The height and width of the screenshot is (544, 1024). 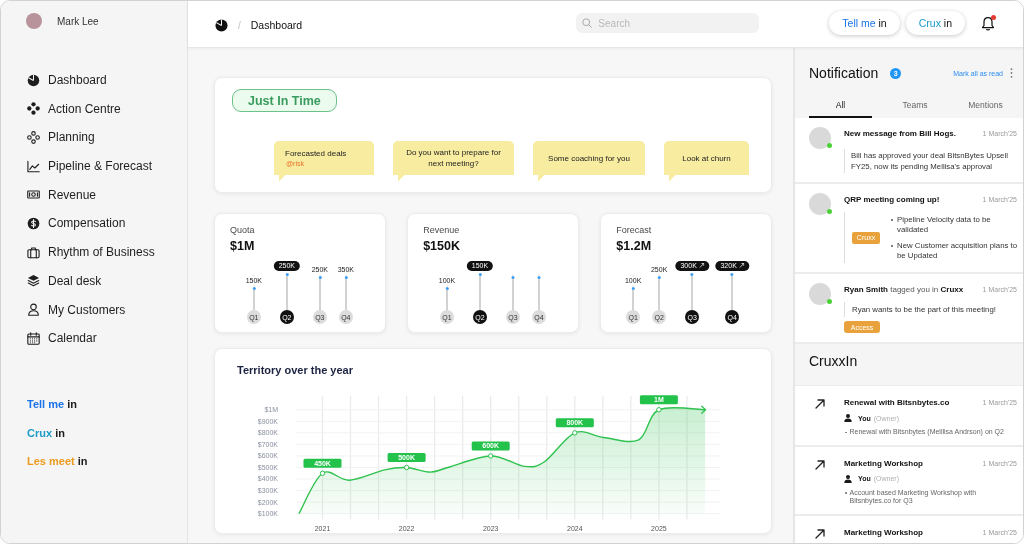 I want to click on panel-title: Notification, so click(x=844, y=73).